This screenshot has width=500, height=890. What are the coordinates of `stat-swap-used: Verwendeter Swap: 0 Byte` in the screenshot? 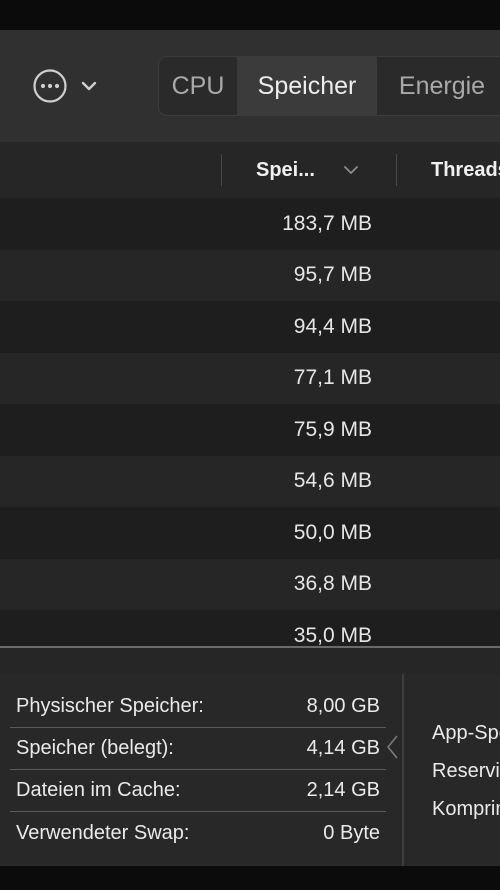 It's located at (198, 833).